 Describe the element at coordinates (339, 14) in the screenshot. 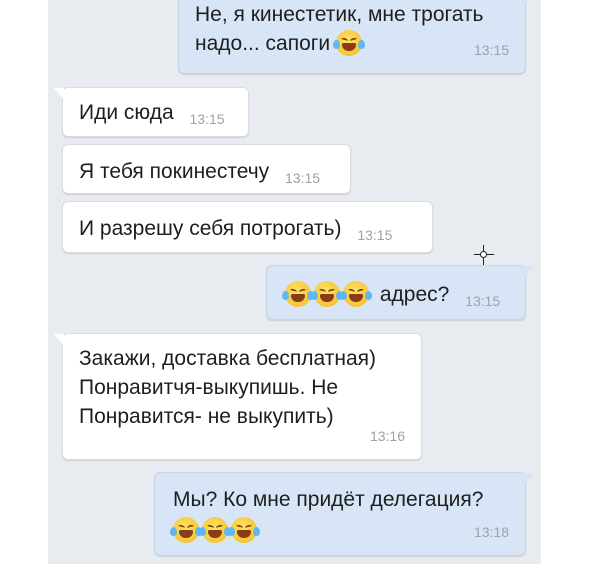

I see `message-text-line: Не, я кинестетик, мне трогать` at that location.